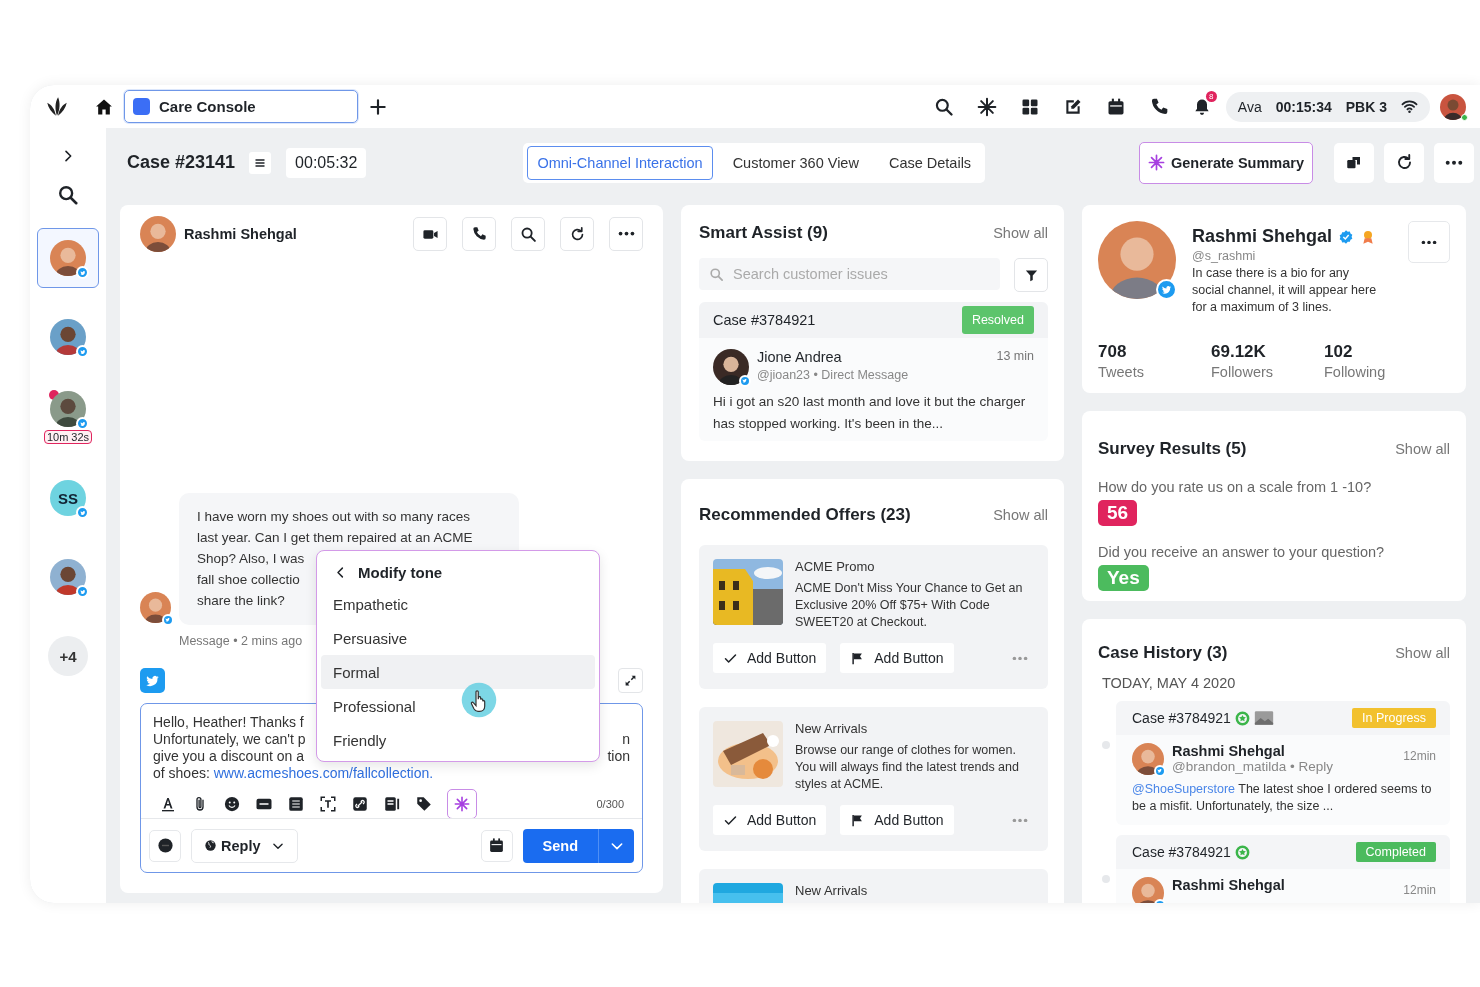  Describe the element at coordinates (458, 672) in the screenshot. I see `tone-option: Formal` at that location.